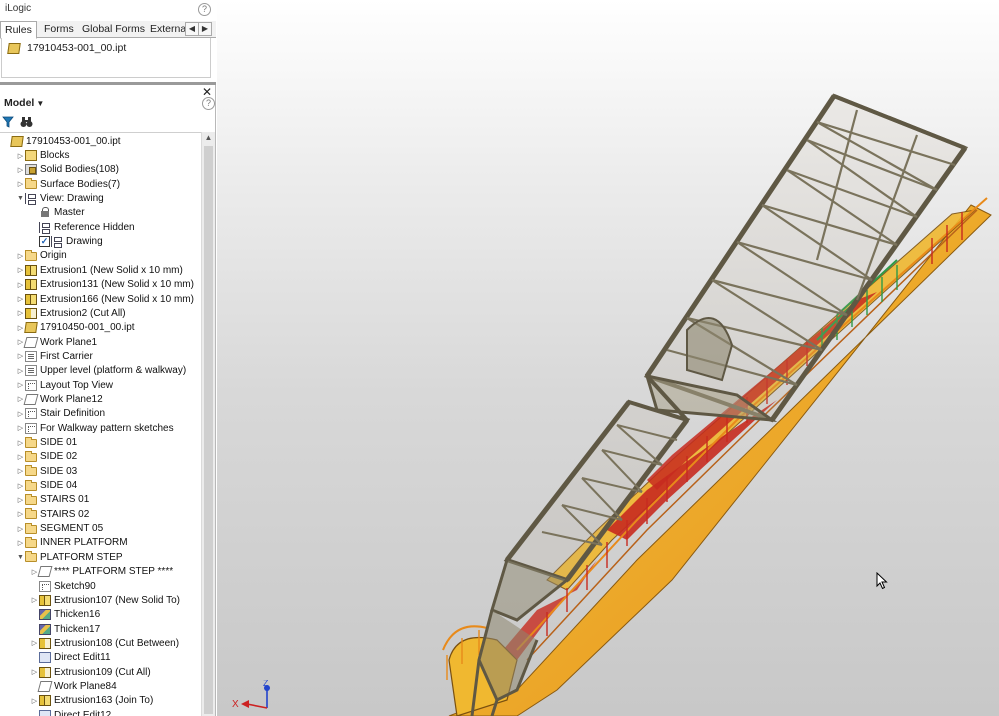 The height and width of the screenshot is (716, 999). What do you see at coordinates (100, 629) in the screenshot?
I see `tree-item: Thicken17` at bounding box center [100, 629].